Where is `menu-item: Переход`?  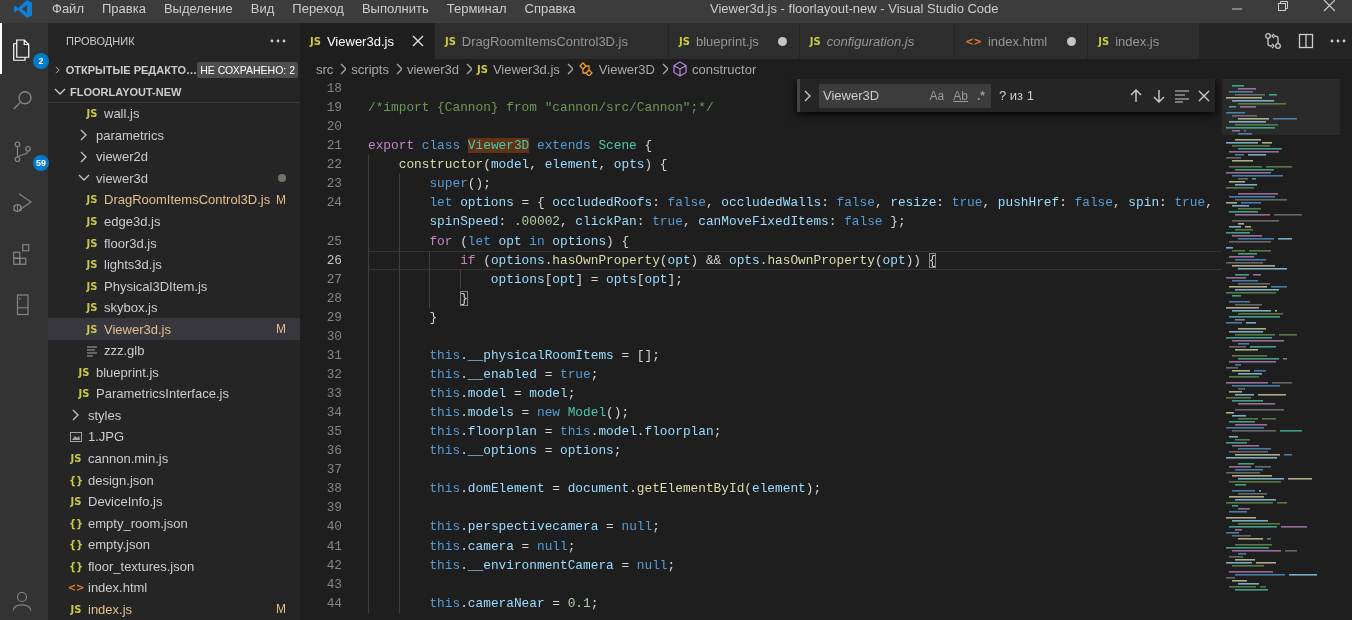
menu-item: Переход is located at coordinates (318, 8).